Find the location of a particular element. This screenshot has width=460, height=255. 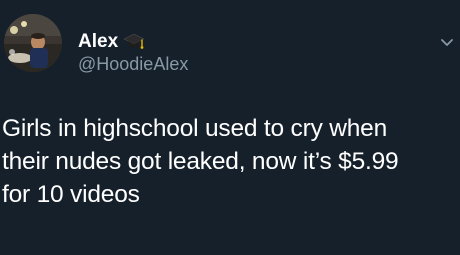

avatar-photo is located at coordinates (33, 43).